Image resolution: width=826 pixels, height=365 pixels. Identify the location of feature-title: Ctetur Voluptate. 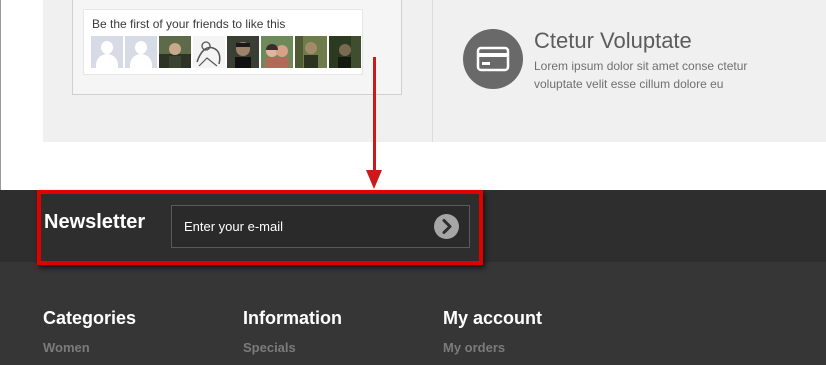
(613, 40).